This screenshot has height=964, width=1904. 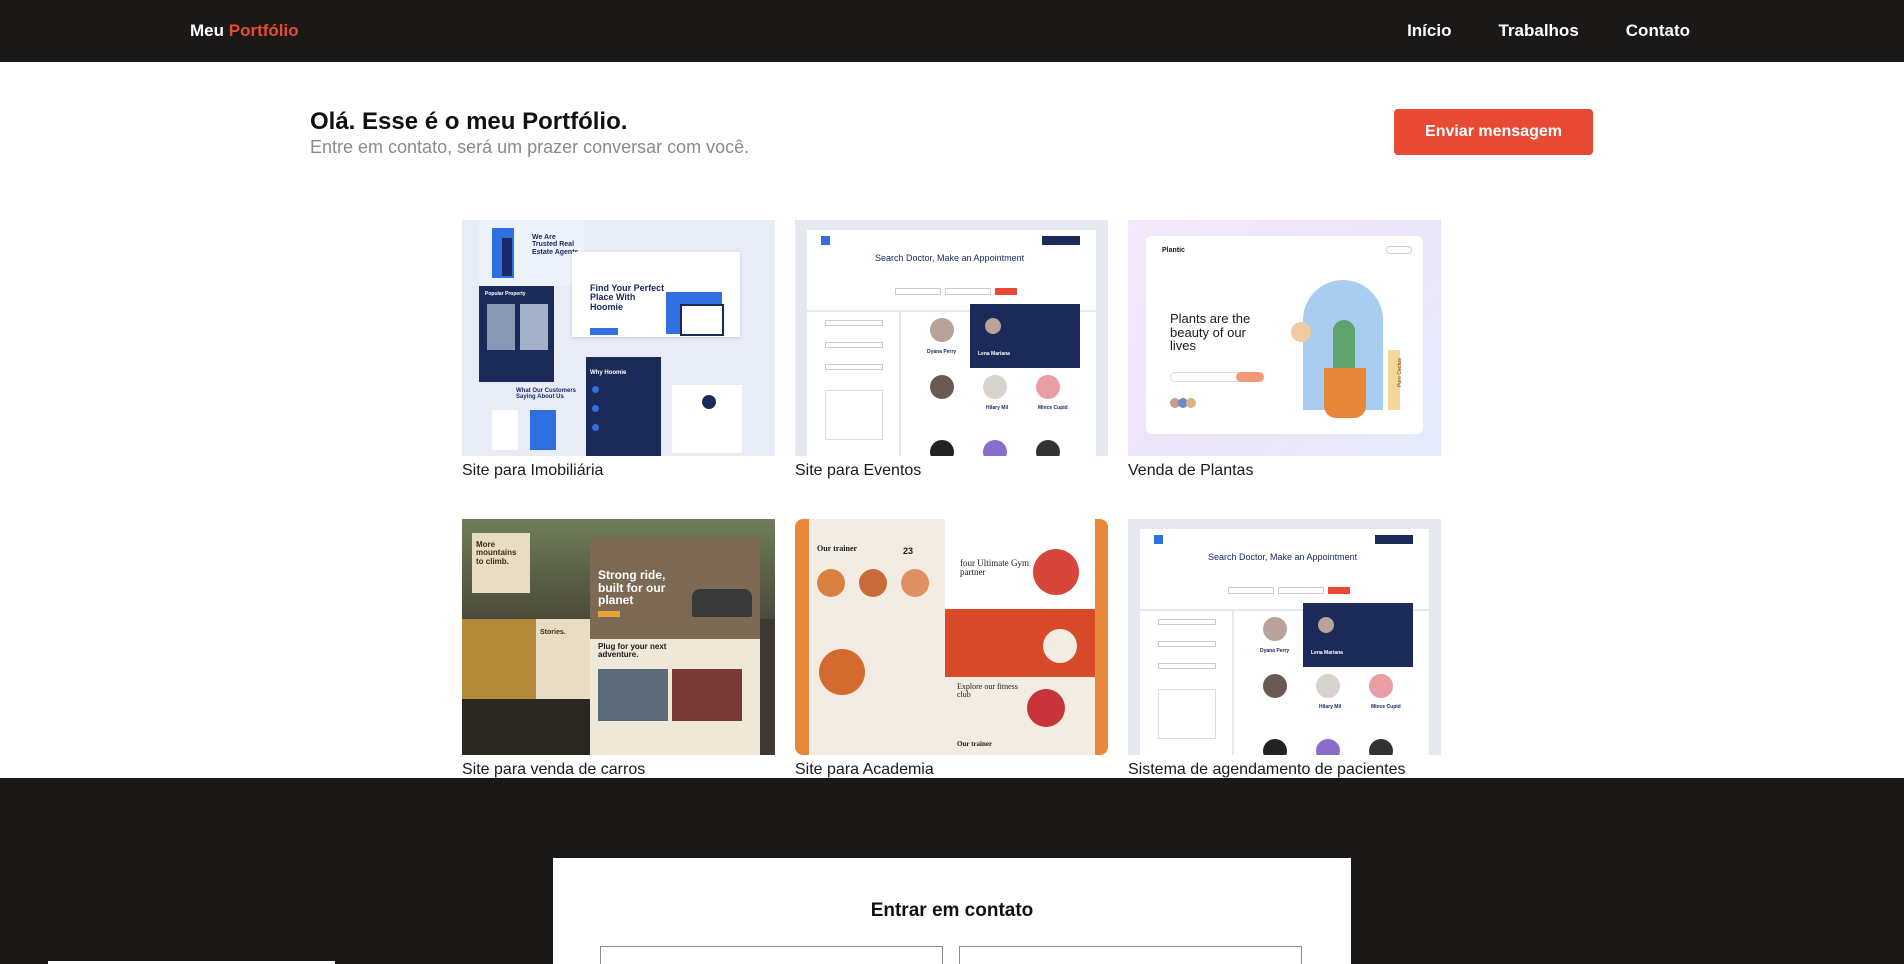 I want to click on project-label: Site para Imobiliária, so click(x=533, y=470).